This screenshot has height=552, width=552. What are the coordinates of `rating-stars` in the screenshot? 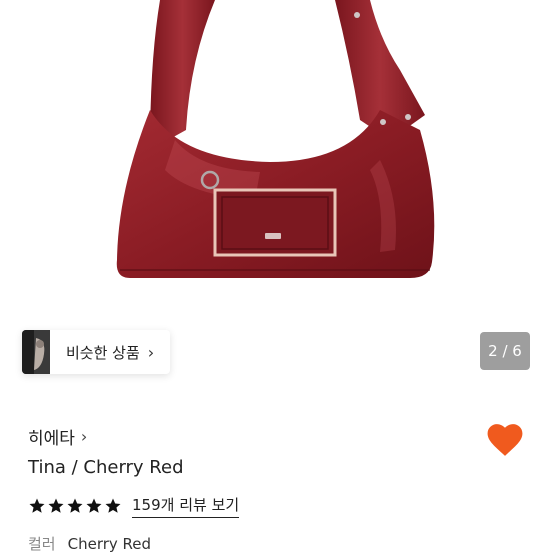 It's located at (75, 506).